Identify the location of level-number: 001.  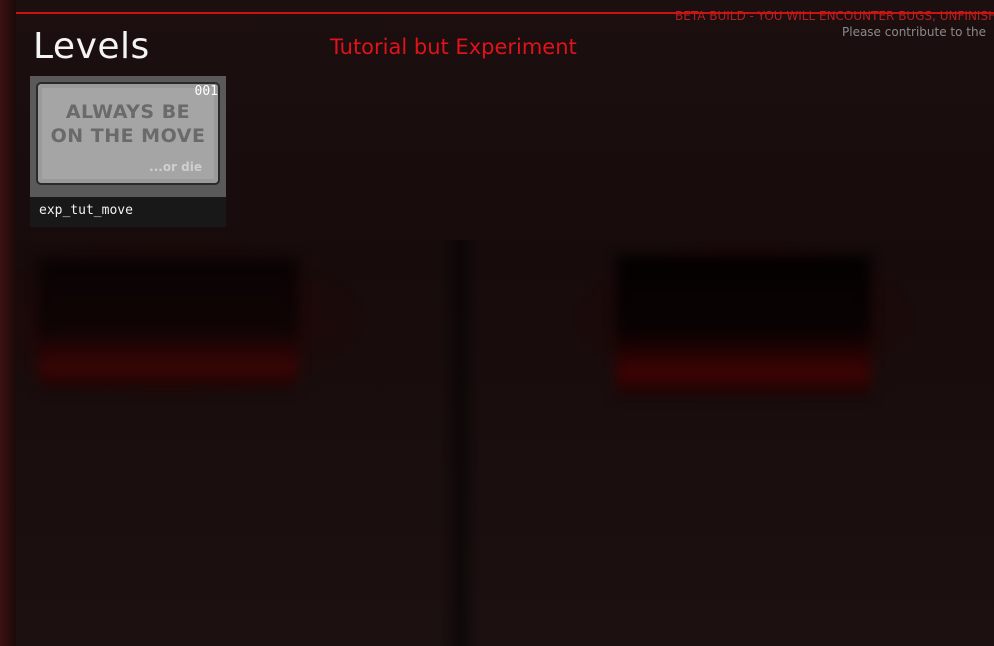
(206, 91).